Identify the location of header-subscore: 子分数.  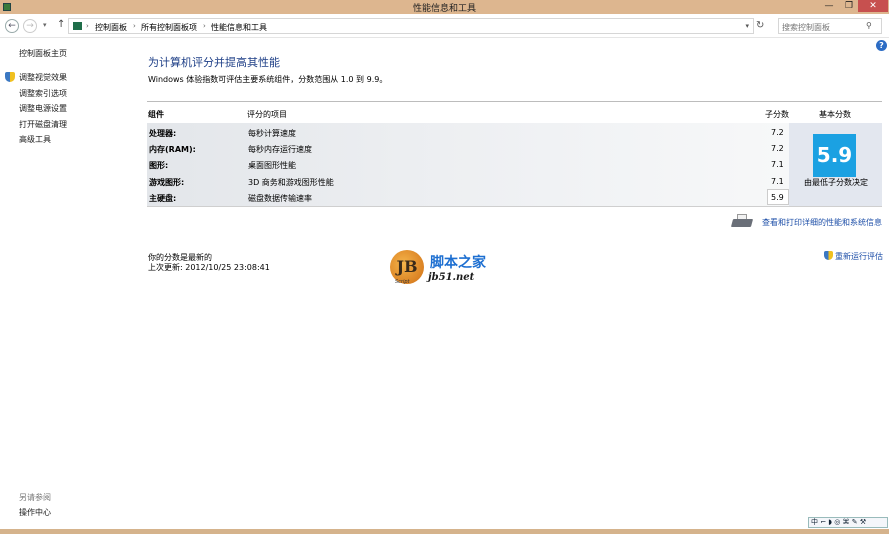
(777, 114).